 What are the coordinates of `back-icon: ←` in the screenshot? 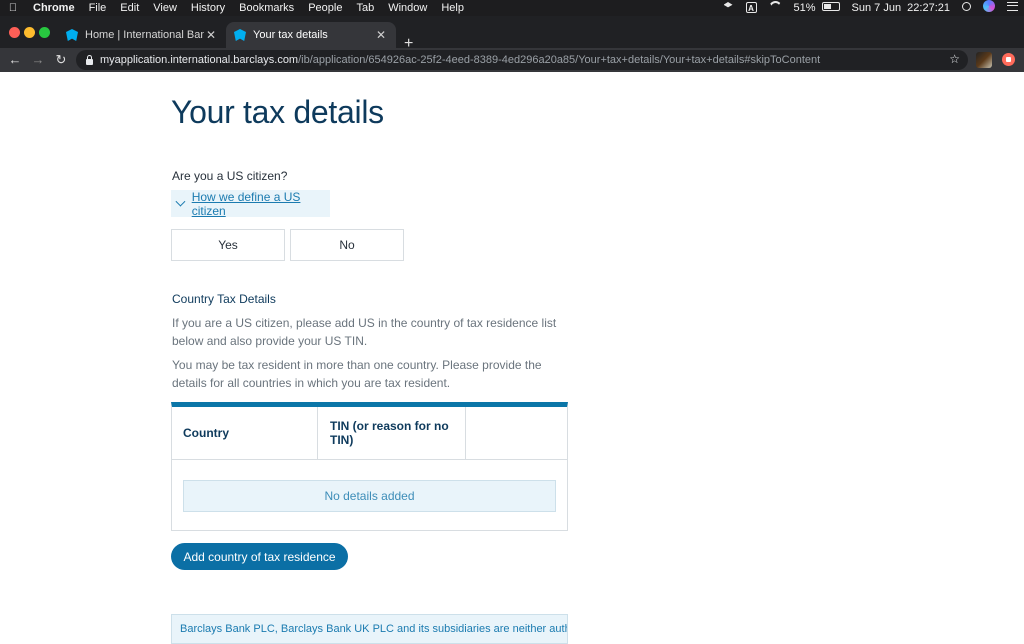 It's located at (15, 60).